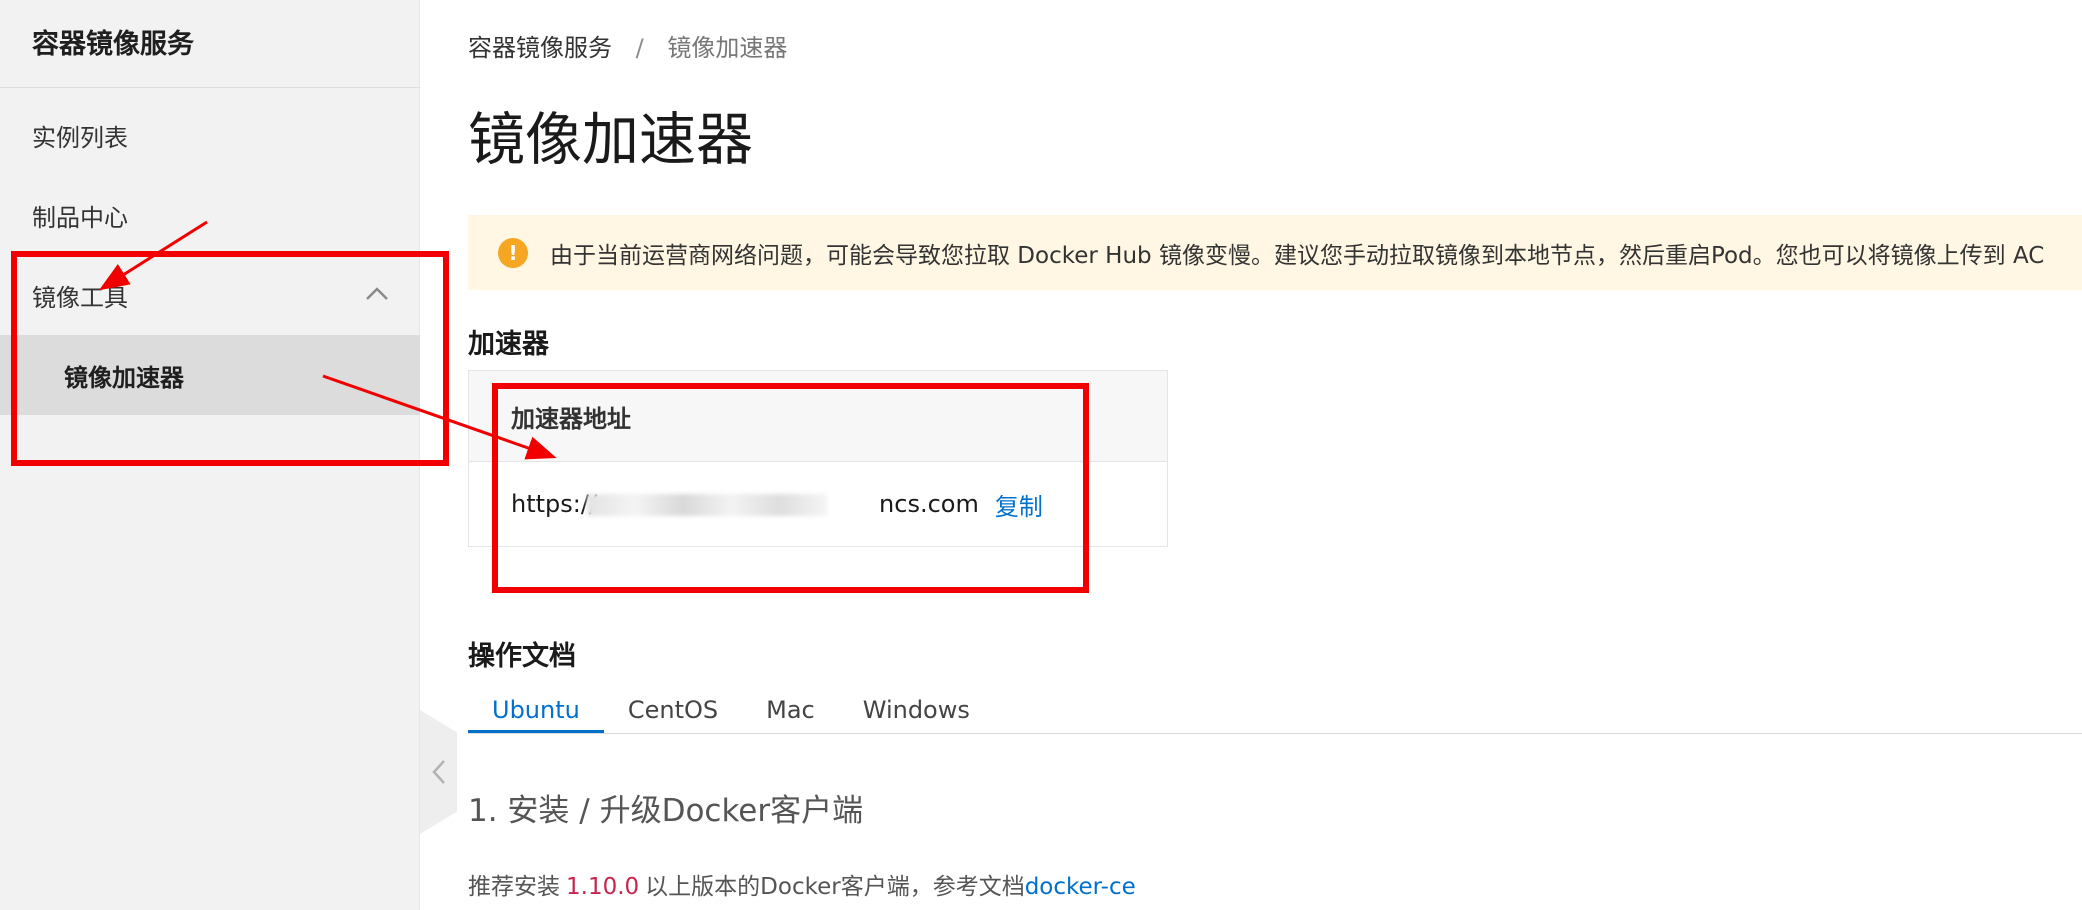  I want to click on tab-windows: Windows, so click(916, 710).